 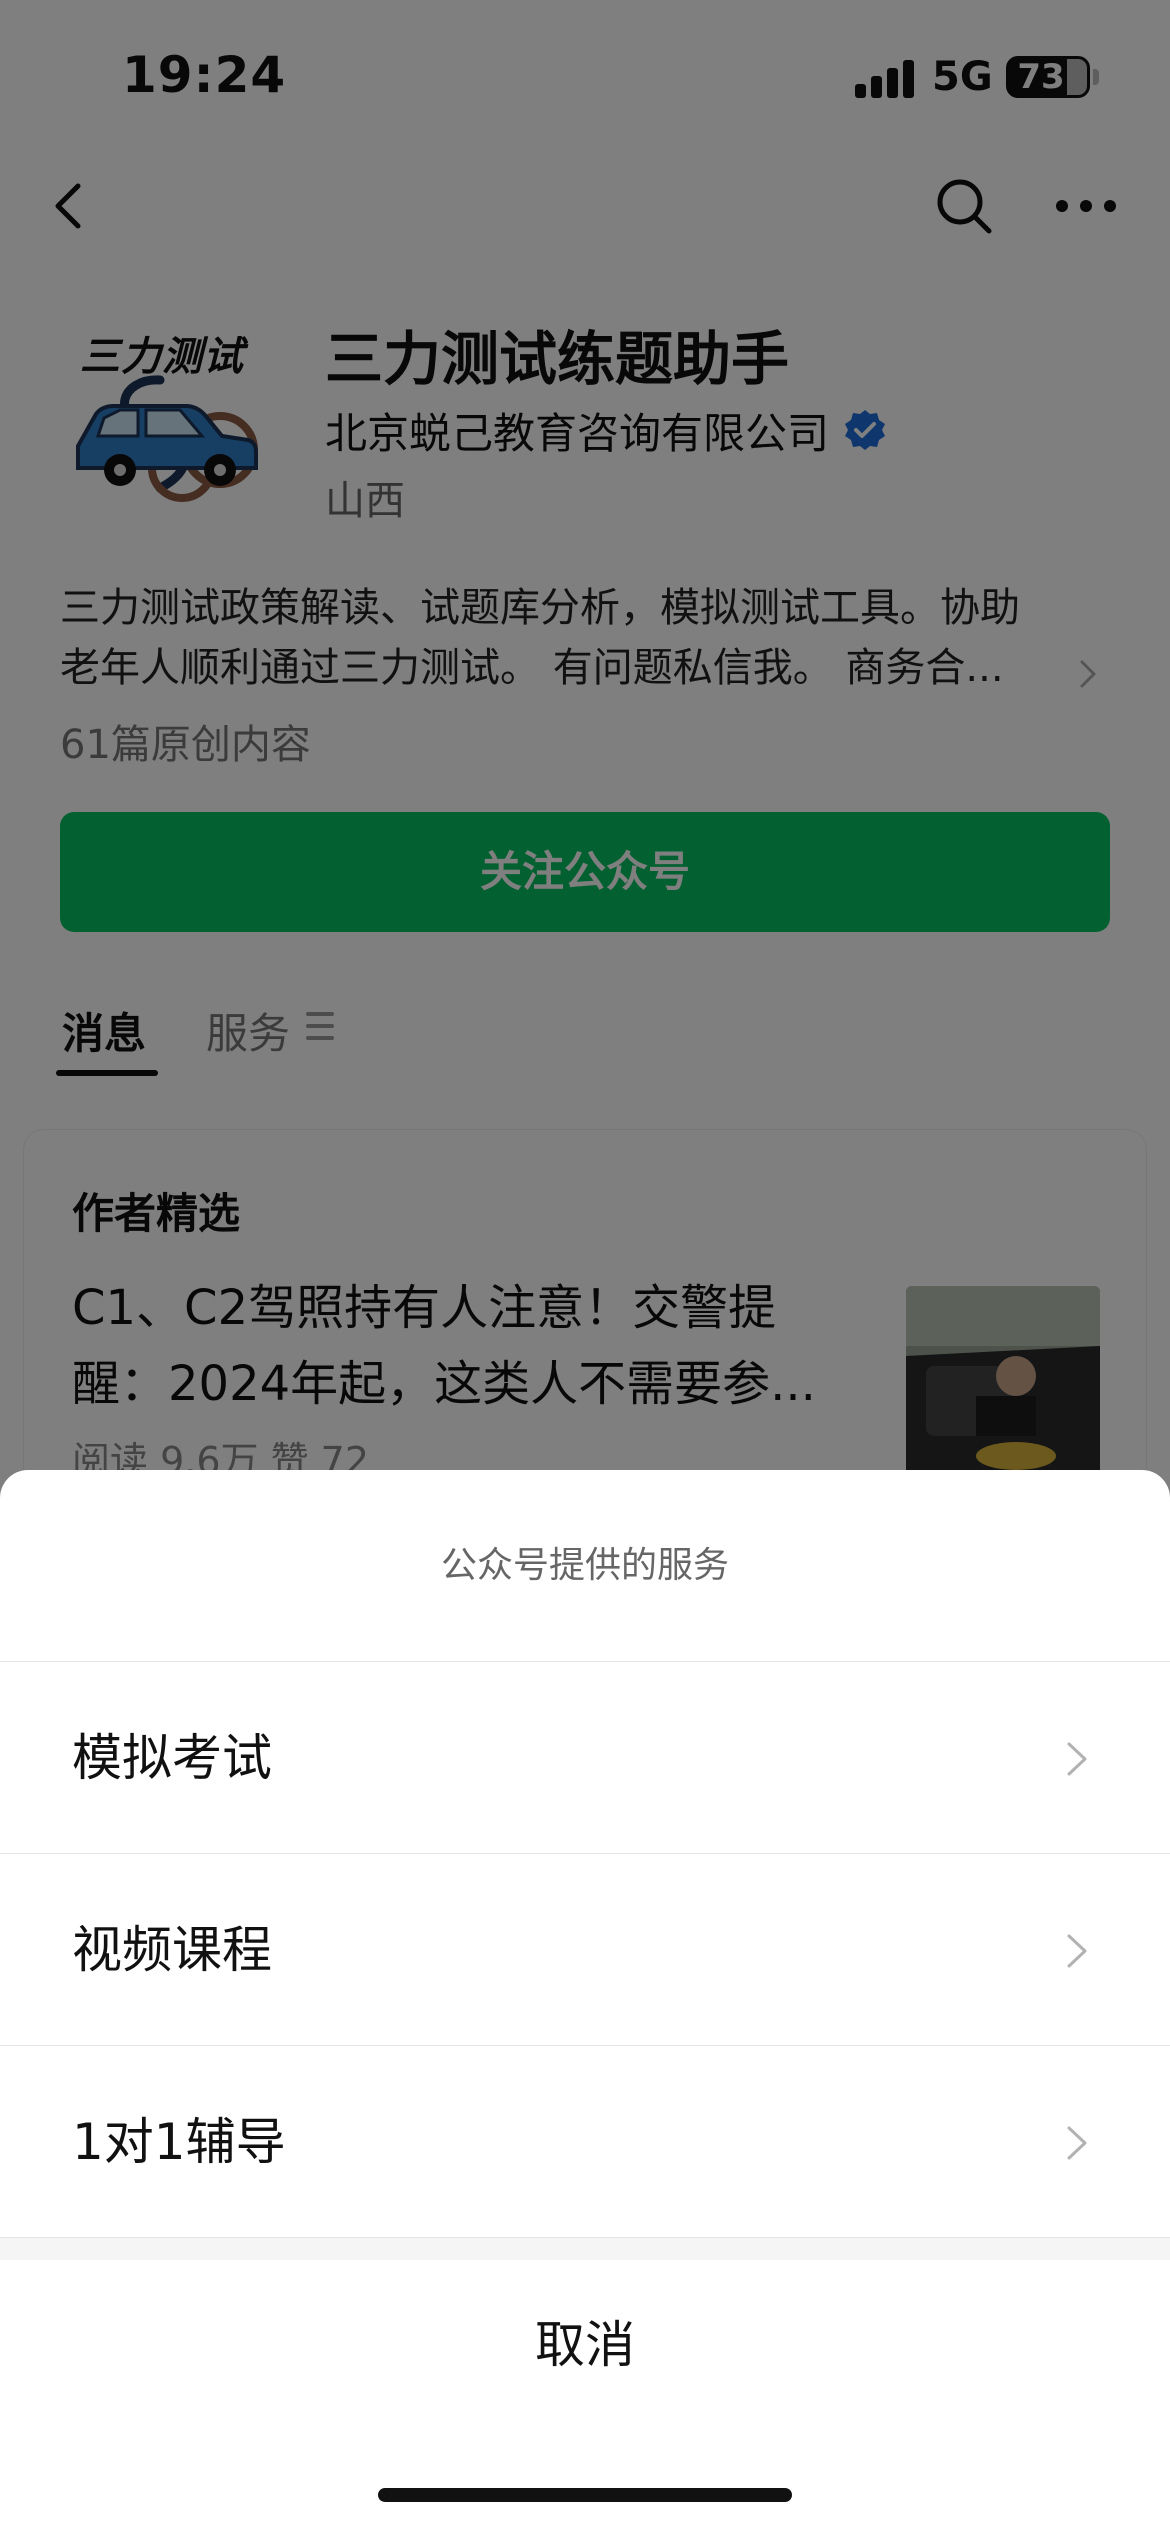 I want to click on sheet-title: 公众号提供的服务, so click(x=585, y=1566).